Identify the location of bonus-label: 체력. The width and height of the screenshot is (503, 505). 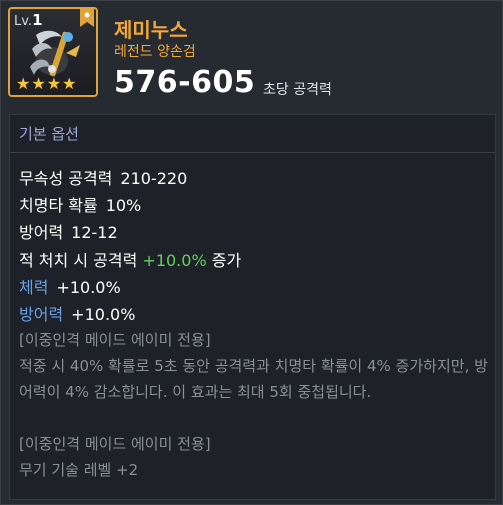
(34, 287).